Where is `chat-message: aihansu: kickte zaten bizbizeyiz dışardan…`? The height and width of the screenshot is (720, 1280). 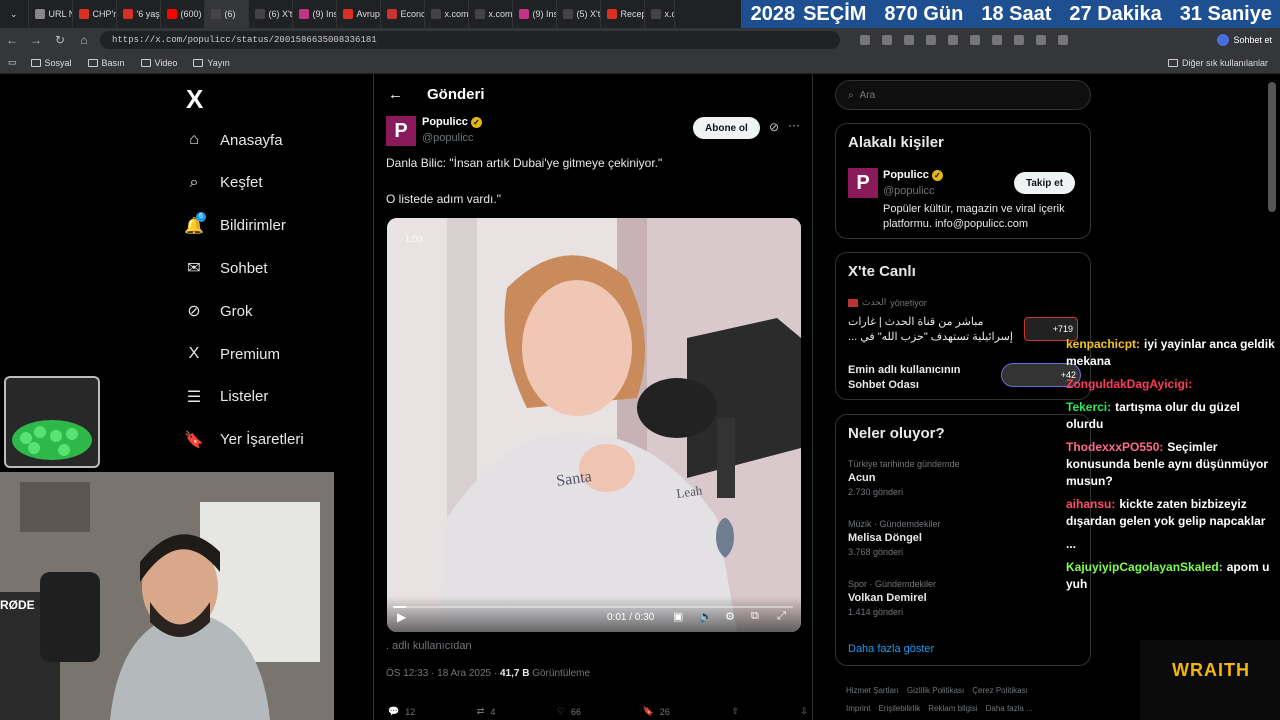
chat-message: aihansu: kickte zaten bizbizeyiz dışardan… is located at coordinates (1171, 513).